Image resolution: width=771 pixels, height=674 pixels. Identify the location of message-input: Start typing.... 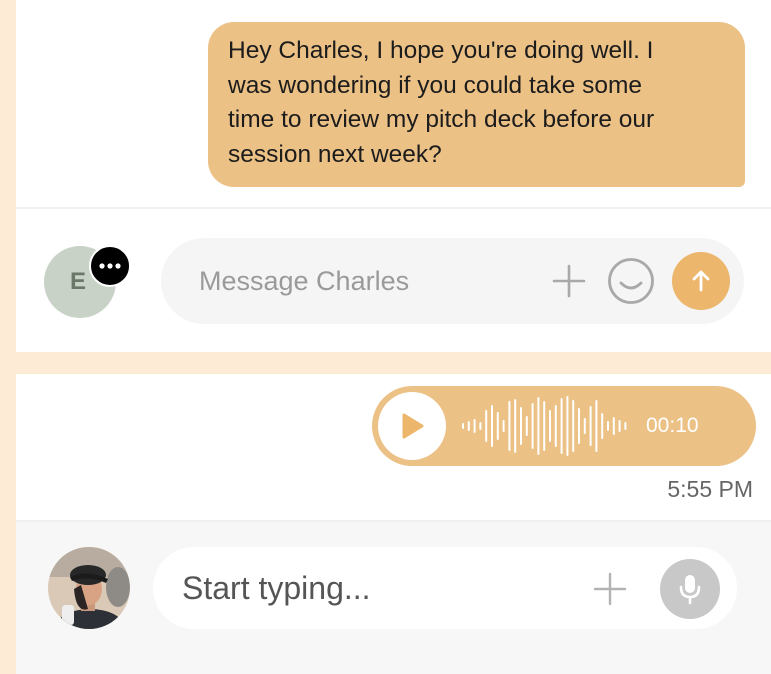
(445, 588).